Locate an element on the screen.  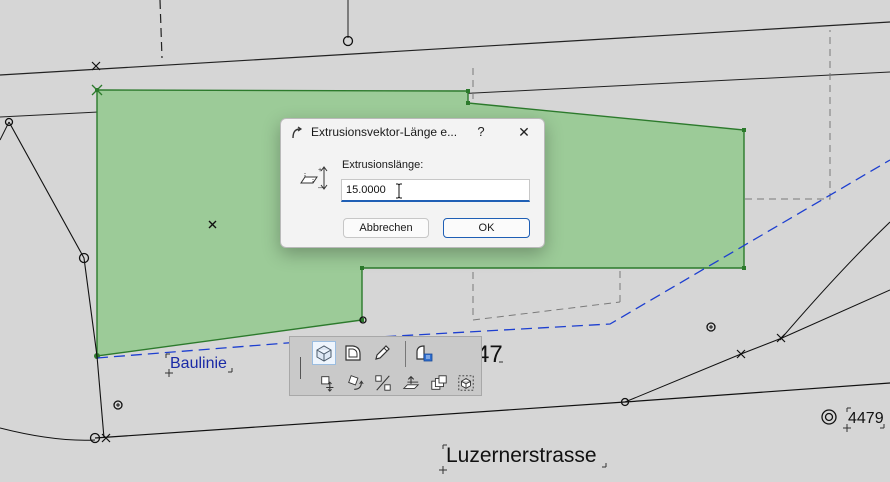
drag-tool is located at coordinates (328, 383).